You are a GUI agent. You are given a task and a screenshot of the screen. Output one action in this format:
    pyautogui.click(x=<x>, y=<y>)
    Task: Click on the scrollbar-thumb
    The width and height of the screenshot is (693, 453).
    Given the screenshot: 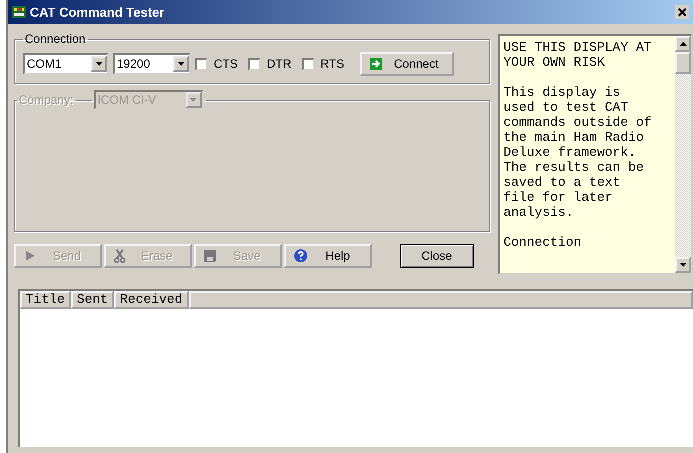 What is the action you would take?
    pyautogui.click(x=683, y=63)
    